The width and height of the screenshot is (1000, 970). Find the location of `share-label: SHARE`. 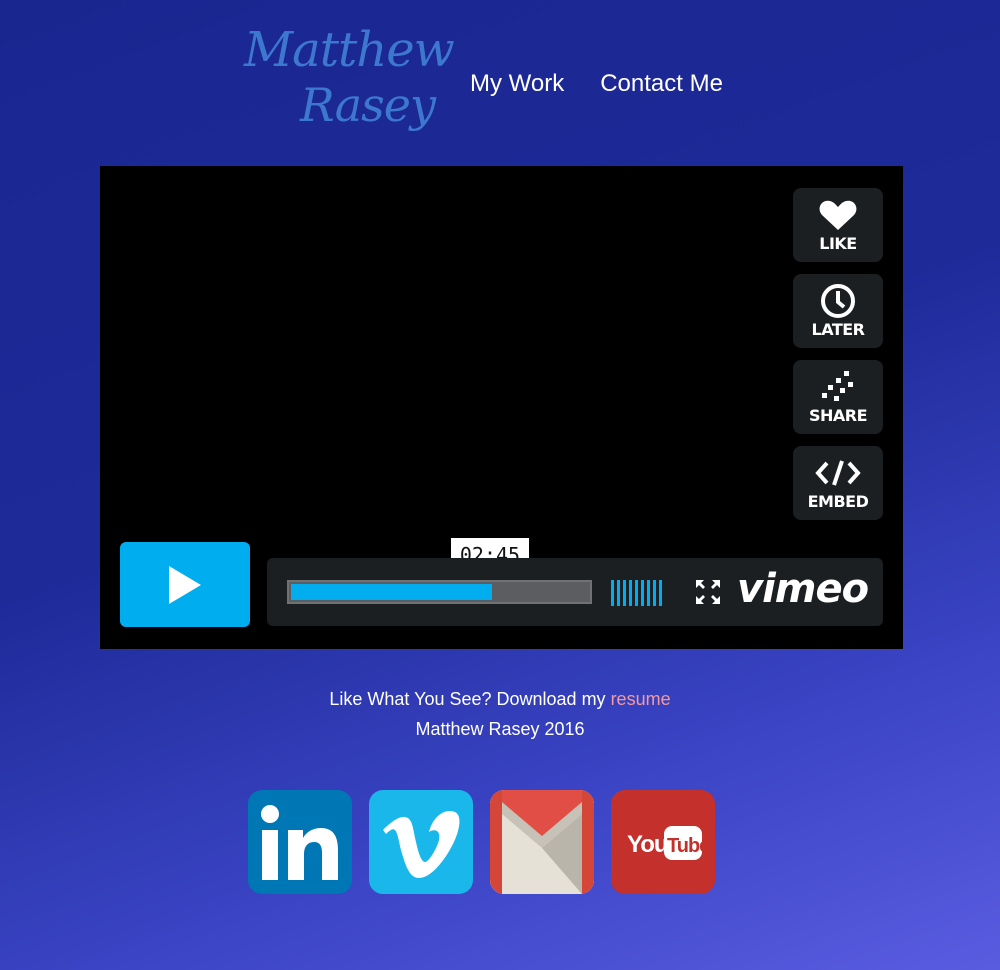

share-label: SHARE is located at coordinates (838, 415).